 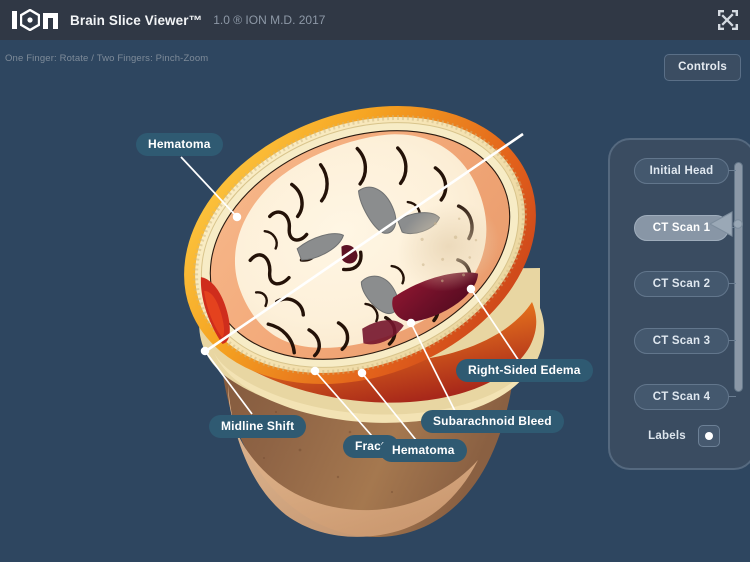 I want to click on labels-toggle-indicator, so click(x=708, y=436).